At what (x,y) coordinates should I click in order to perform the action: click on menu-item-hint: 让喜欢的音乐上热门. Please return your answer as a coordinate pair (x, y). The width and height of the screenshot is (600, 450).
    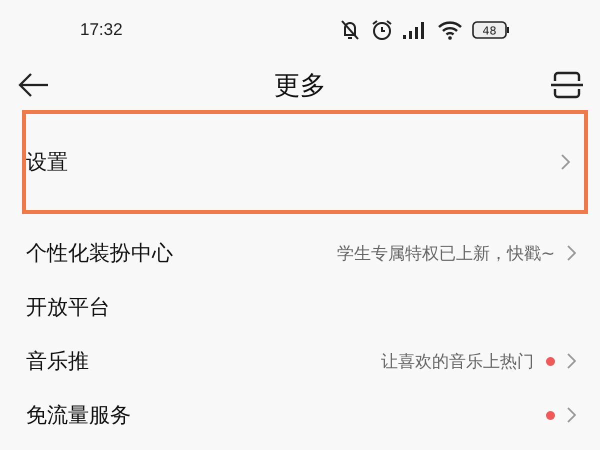
    Looking at the image, I should click on (457, 361).